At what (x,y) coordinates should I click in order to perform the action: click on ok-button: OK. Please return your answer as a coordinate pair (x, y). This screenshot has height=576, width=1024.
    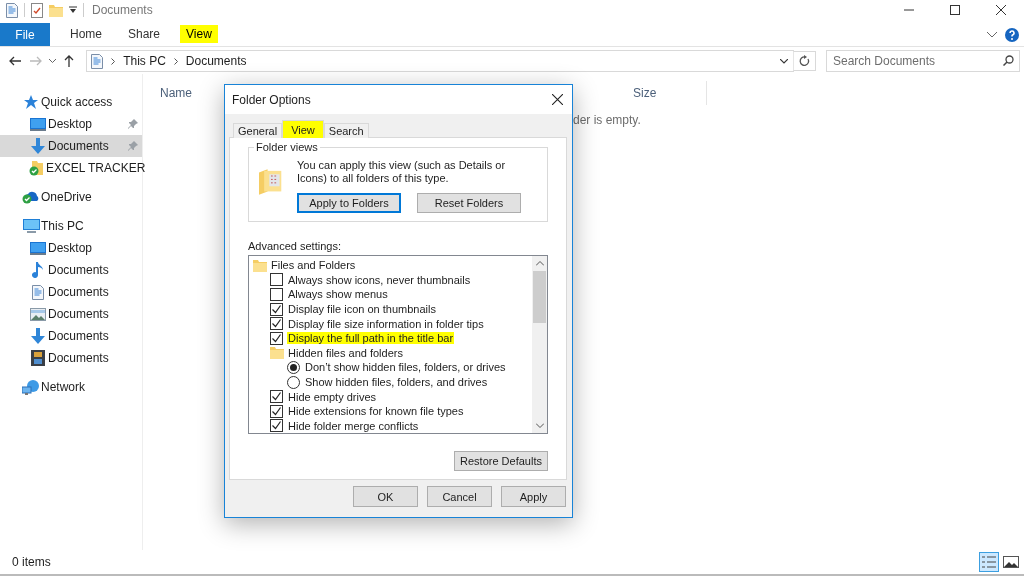
    Looking at the image, I should click on (385, 496).